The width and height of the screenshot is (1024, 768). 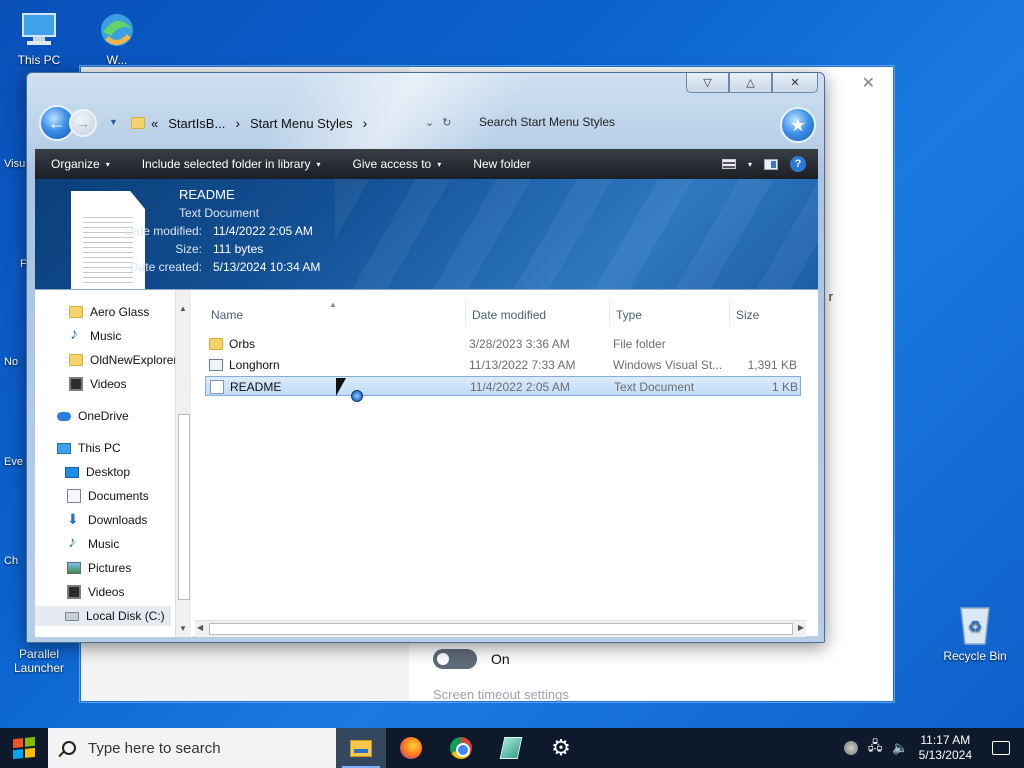 What do you see at coordinates (438, 122) in the screenshot?
I see `address-controls: ⌄ ↻` at bounding box center [438, 122].